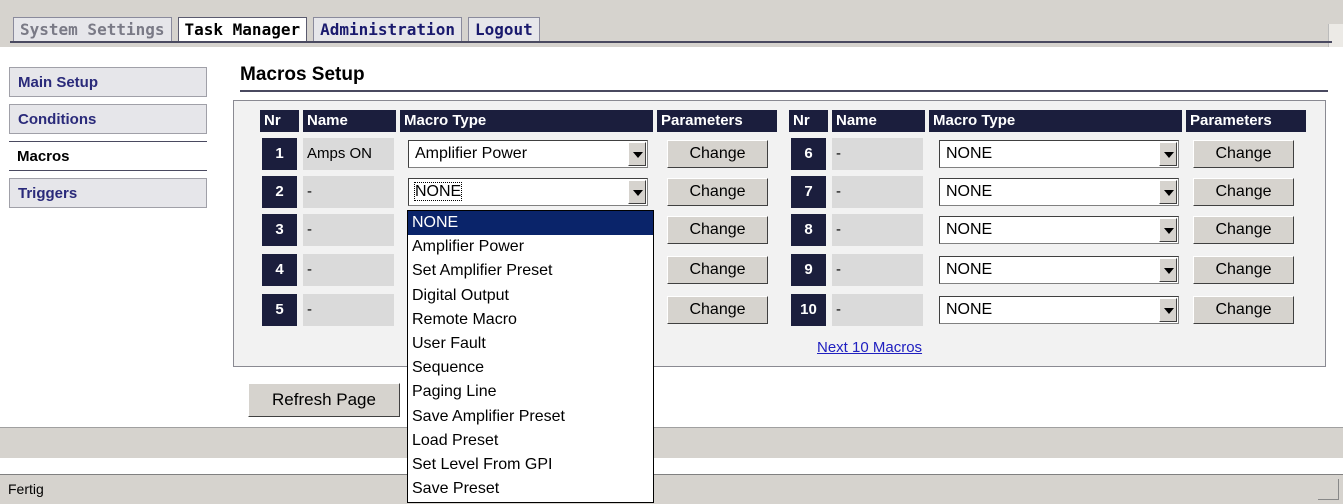 Image resolution: width=1343 pixels, height=504 pixels. Describe the element at coordinates (530, 320) in the screenshot. I see `dropdown-option: Remote Macro` at that location.